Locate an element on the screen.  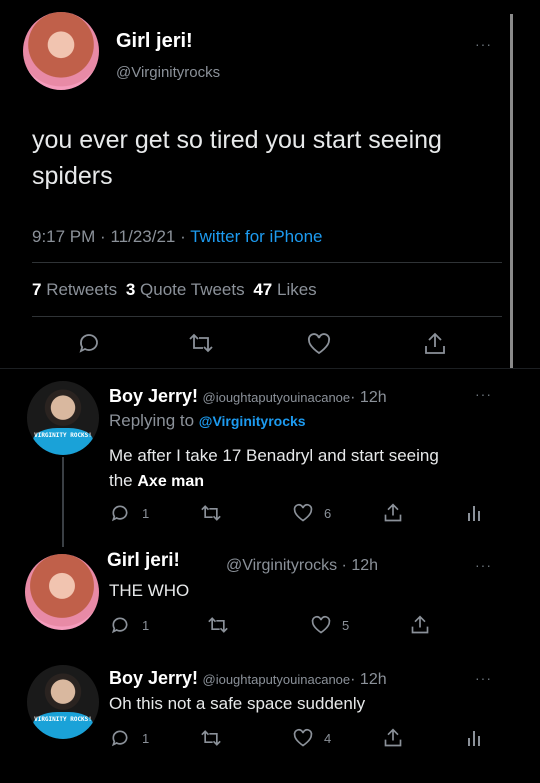
retweets-label: Retweets is located at coordinates (82, 289).